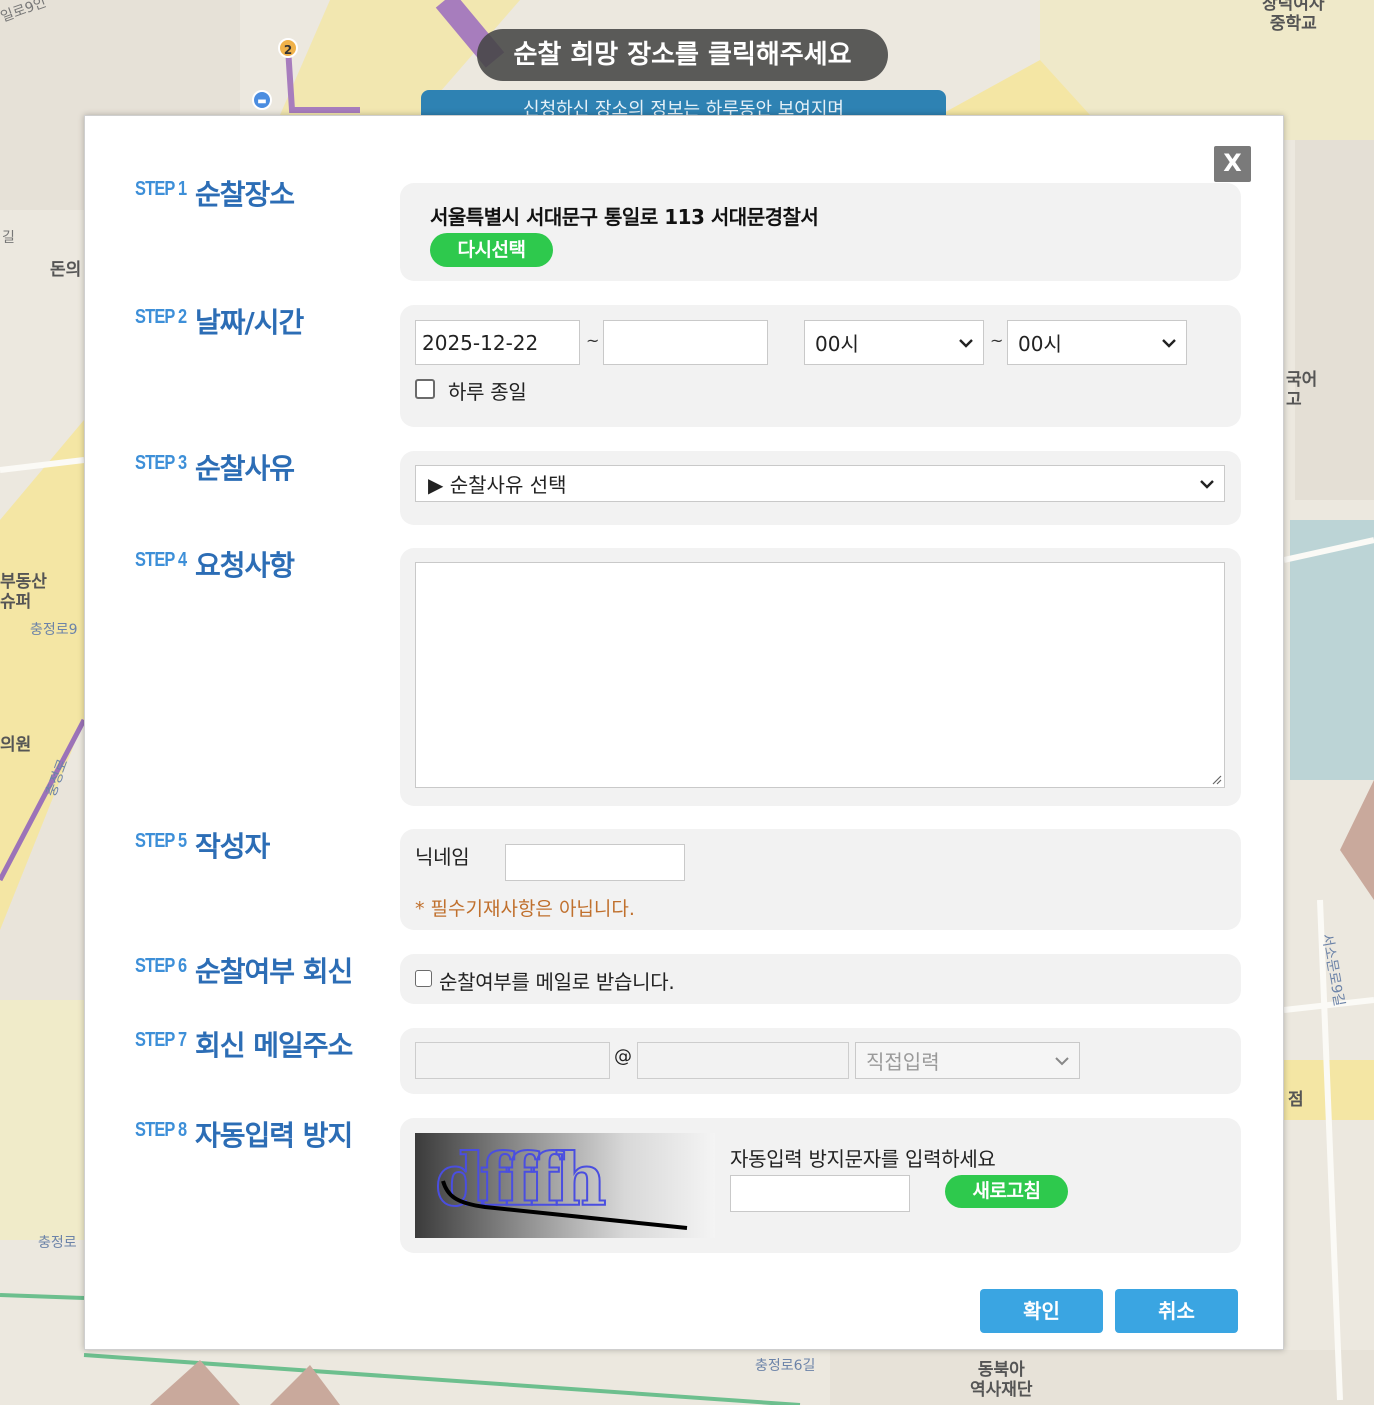  I want to click on captcha-refresh-button: 새로고침, so click(1006, 1191).